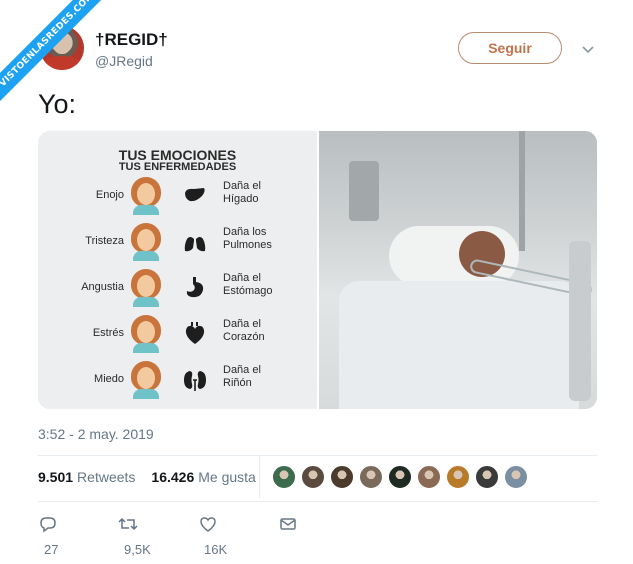  What do you see at coordinates (177, 167) in the screenshot?
I see `infographic-subtitle: TUS ENFERMEDADES` at bounding box center [177, 167].